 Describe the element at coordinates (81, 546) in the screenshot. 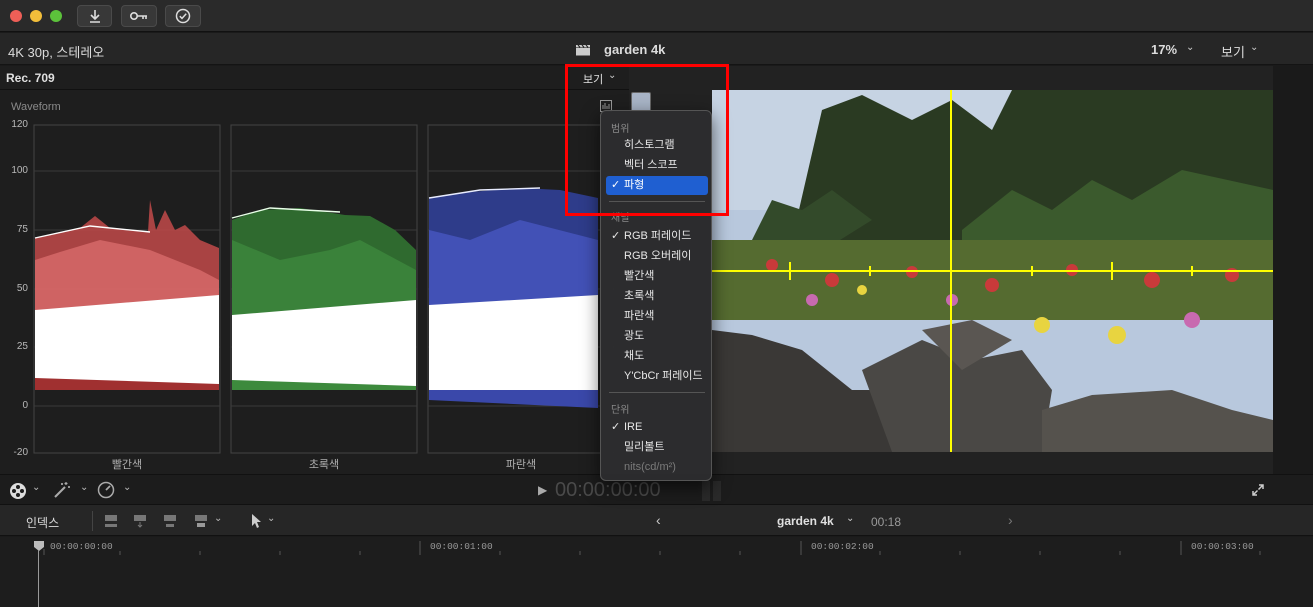

I see `ruler-timecode: 00:00:00:00` at that location.